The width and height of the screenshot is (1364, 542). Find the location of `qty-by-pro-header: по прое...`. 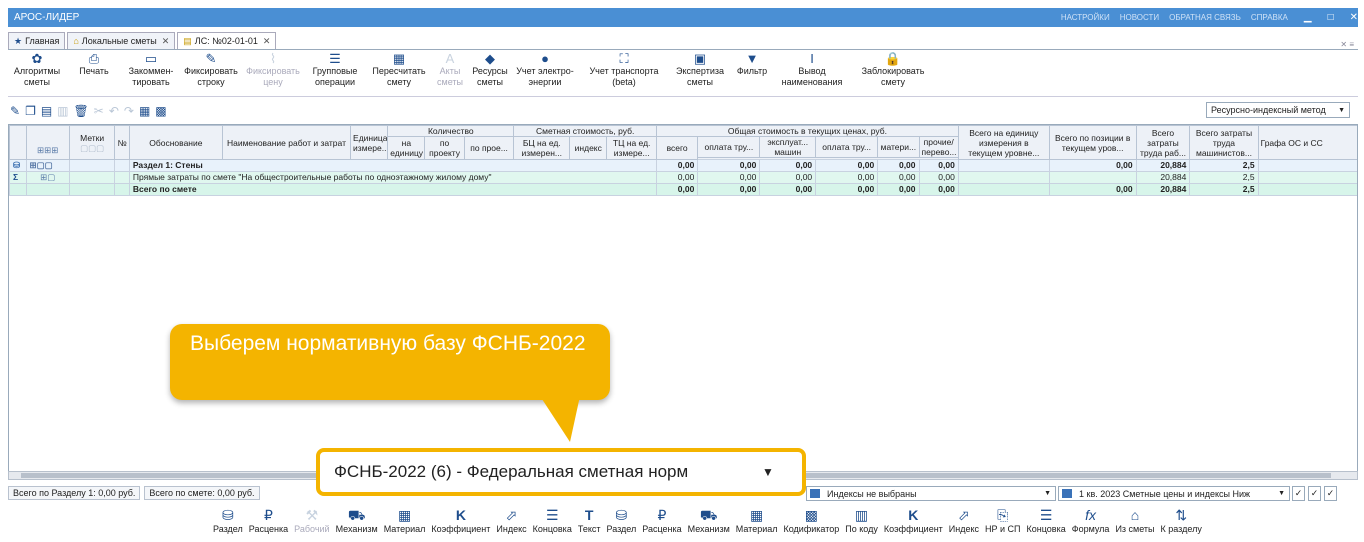

qty-by-pro-header: по прое... is located at coordinates (489, 148).